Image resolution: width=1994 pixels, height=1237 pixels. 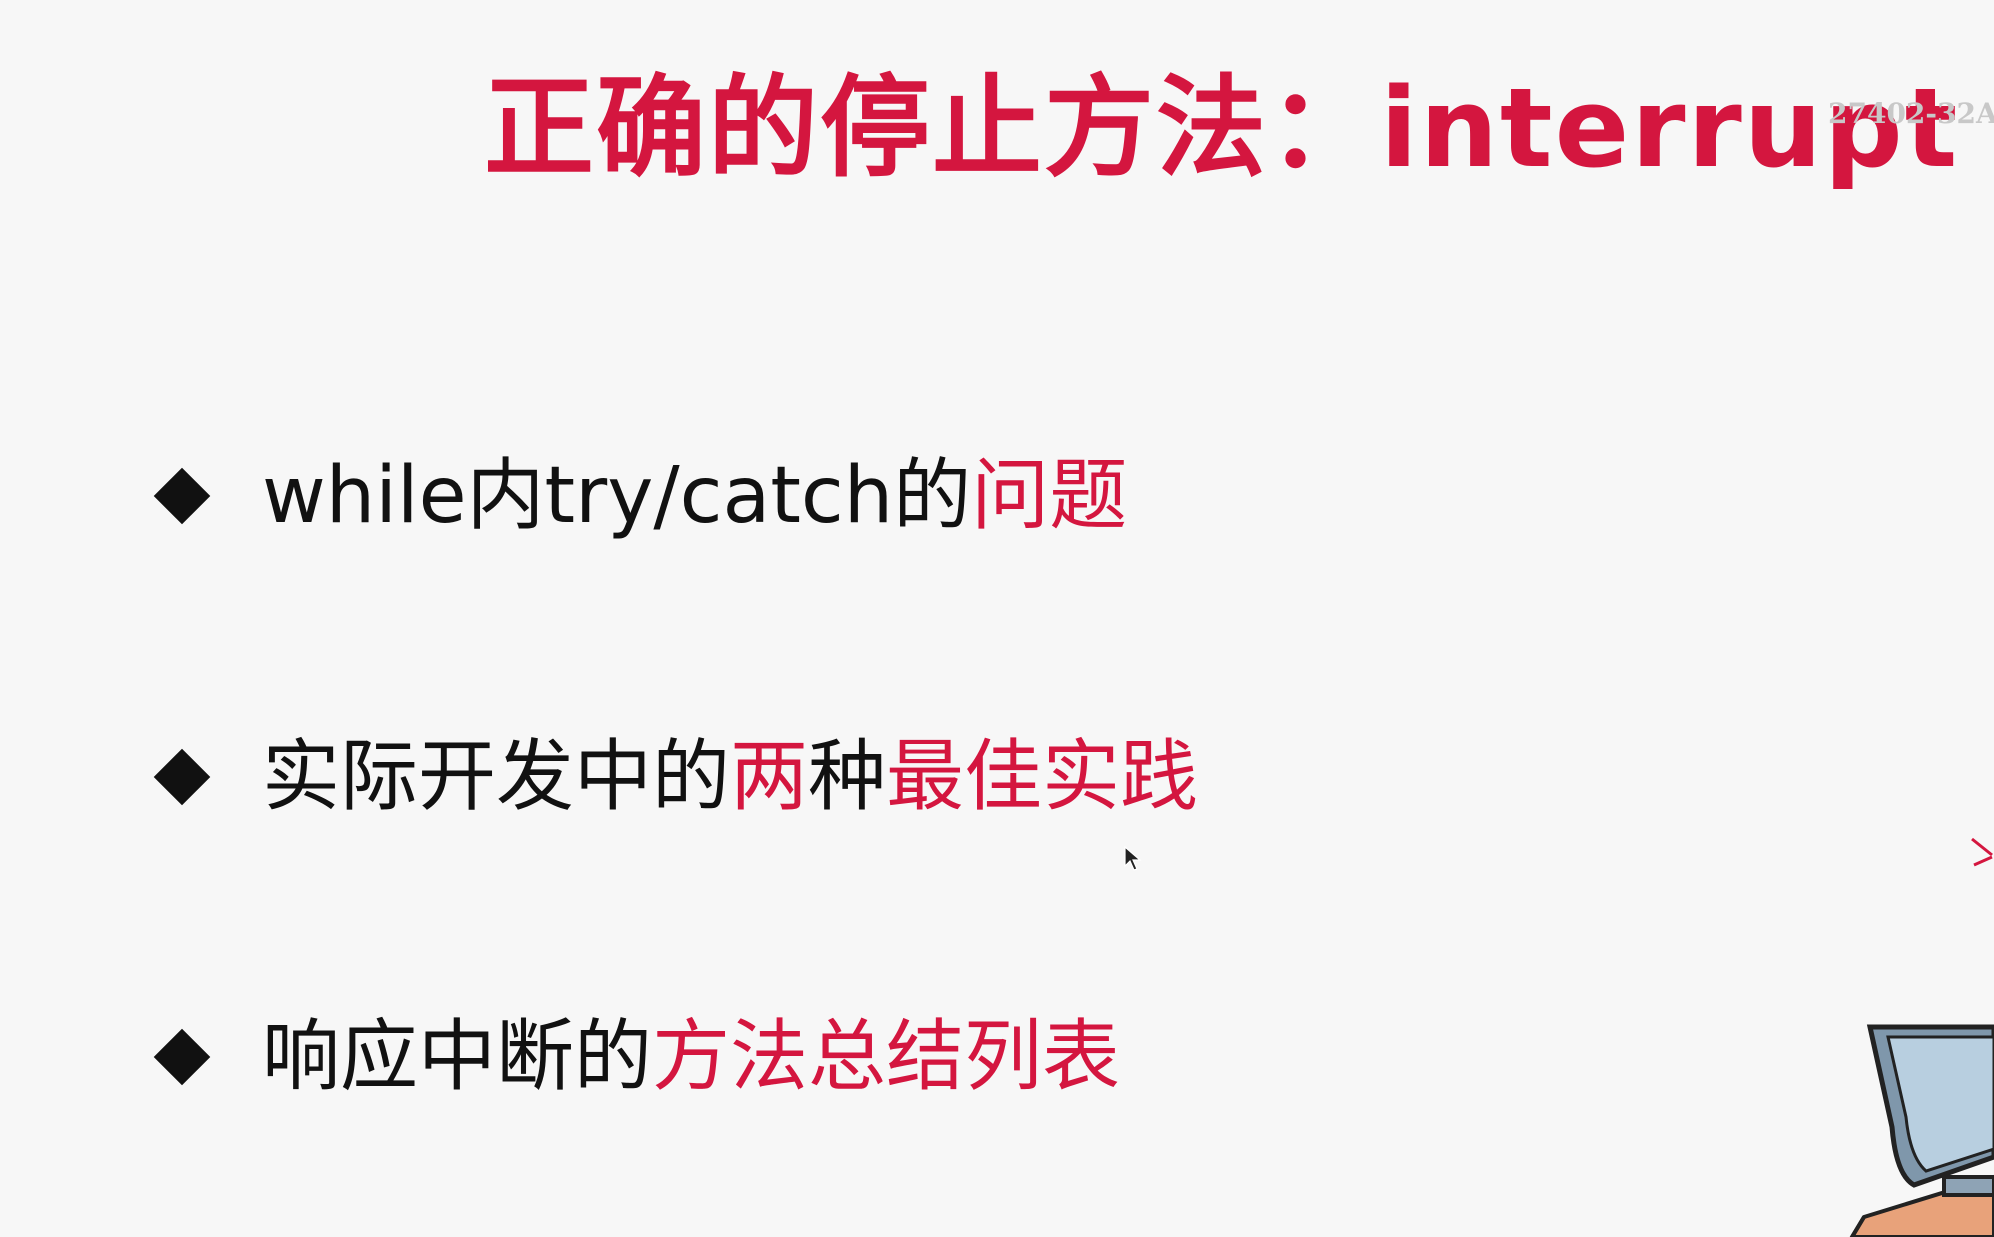 What do you see at coordinates (1049, 496) in the screenshot?
I see `bullet-accent-text: 问题` at bounding box center [1049, 496].